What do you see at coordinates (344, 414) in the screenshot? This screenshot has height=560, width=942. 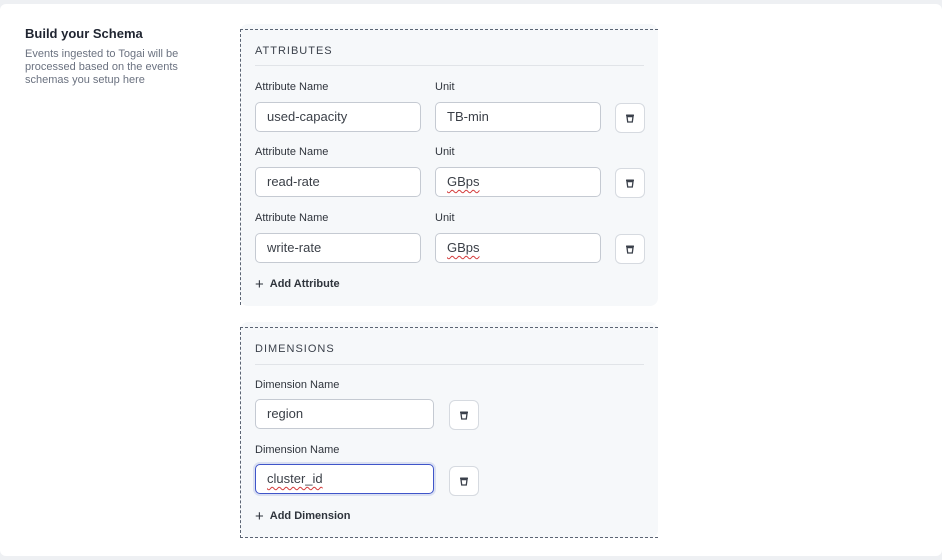 I see `dimension-name-field: region` at bounding box center [344, 414].